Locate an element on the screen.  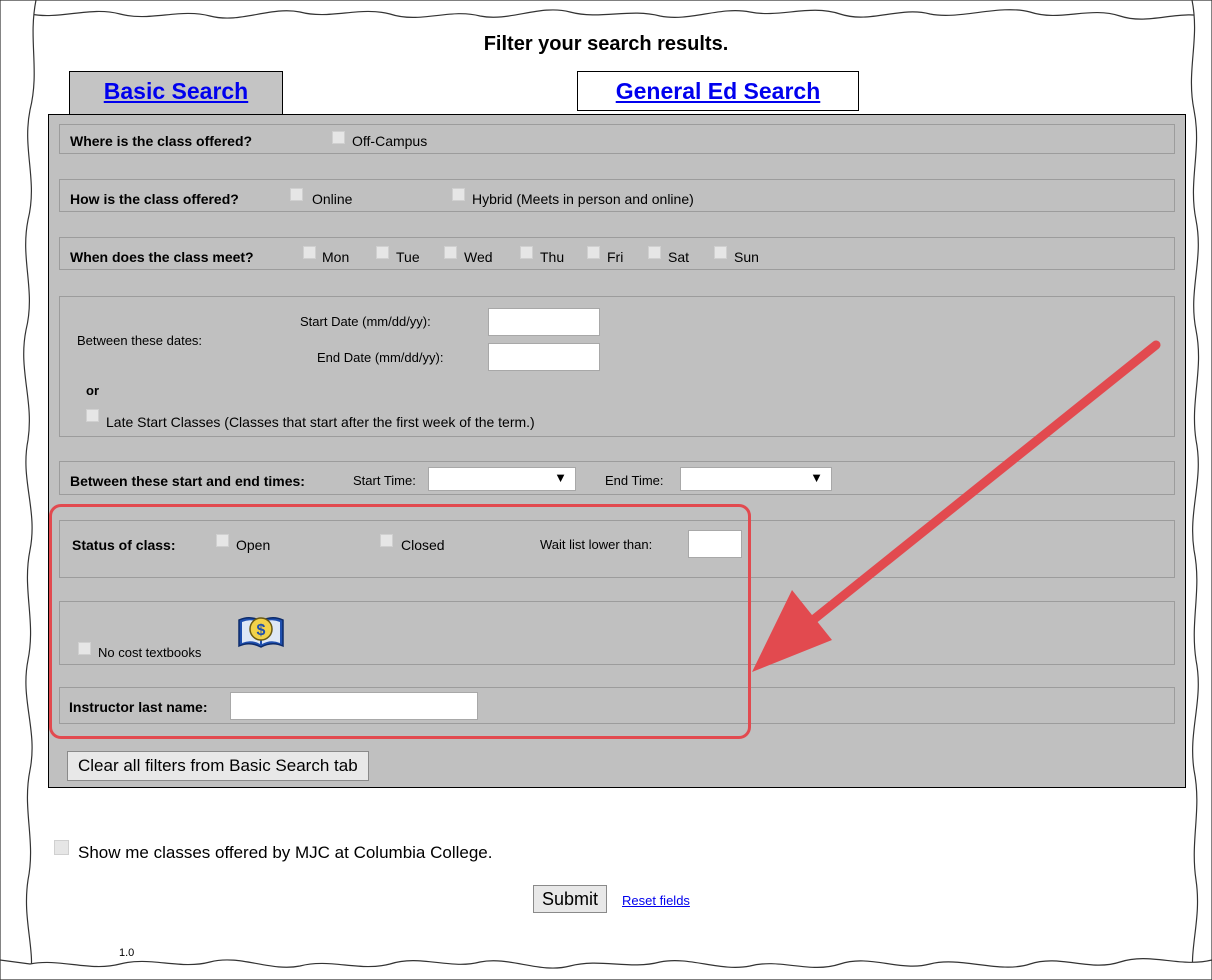
start-time-label: Start Time: is located at coordinates (384, 480).